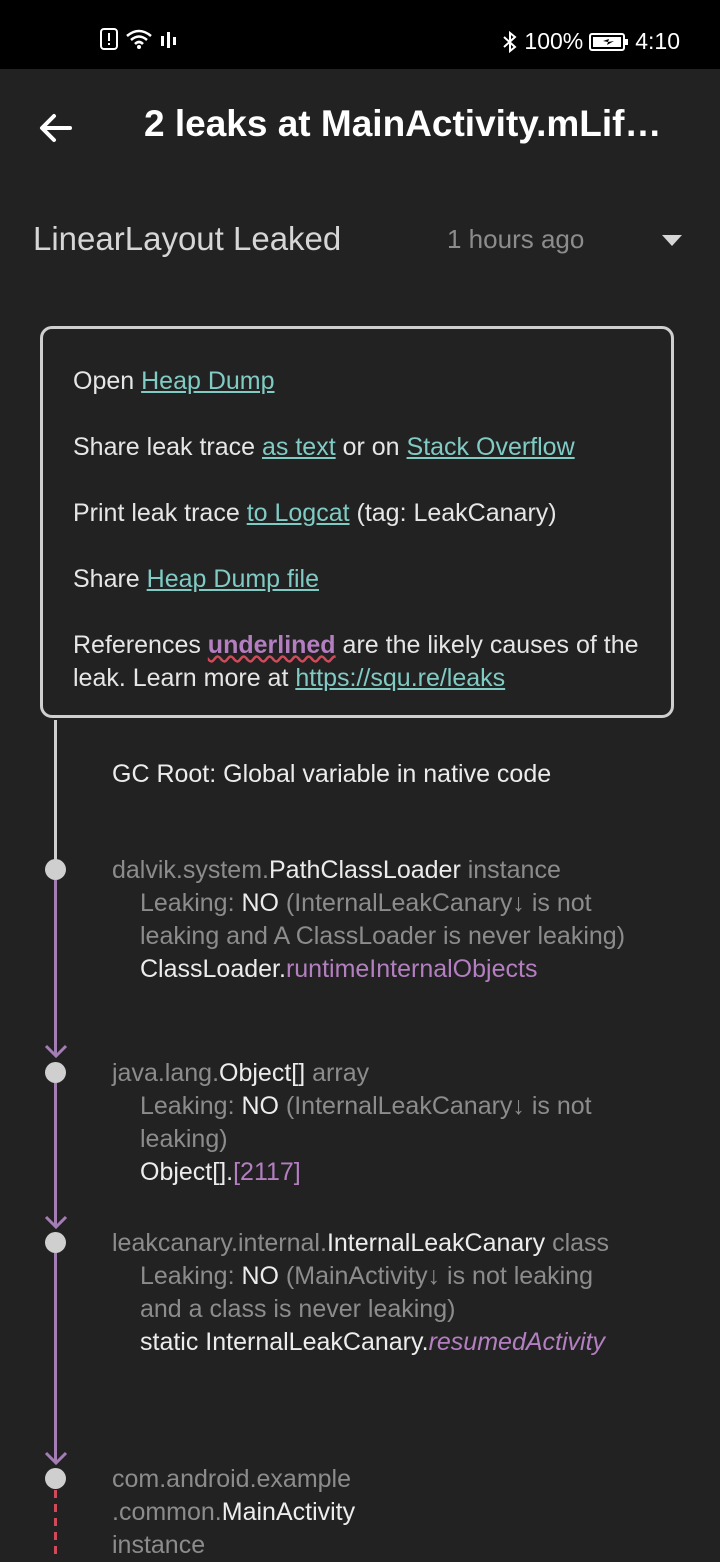  I want to click on node-reference: ClassLoader.runtimeInternalObjects, so click(339, 969).